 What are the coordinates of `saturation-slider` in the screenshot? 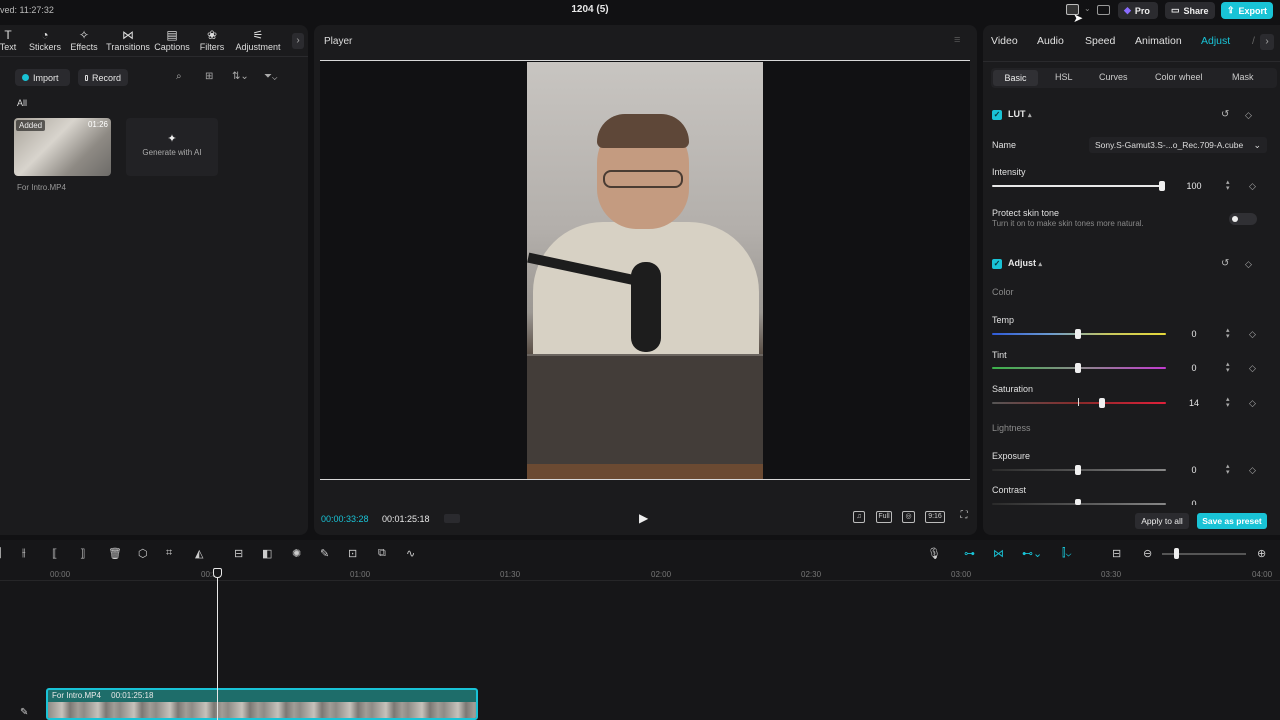 It's located at (1079, 403).